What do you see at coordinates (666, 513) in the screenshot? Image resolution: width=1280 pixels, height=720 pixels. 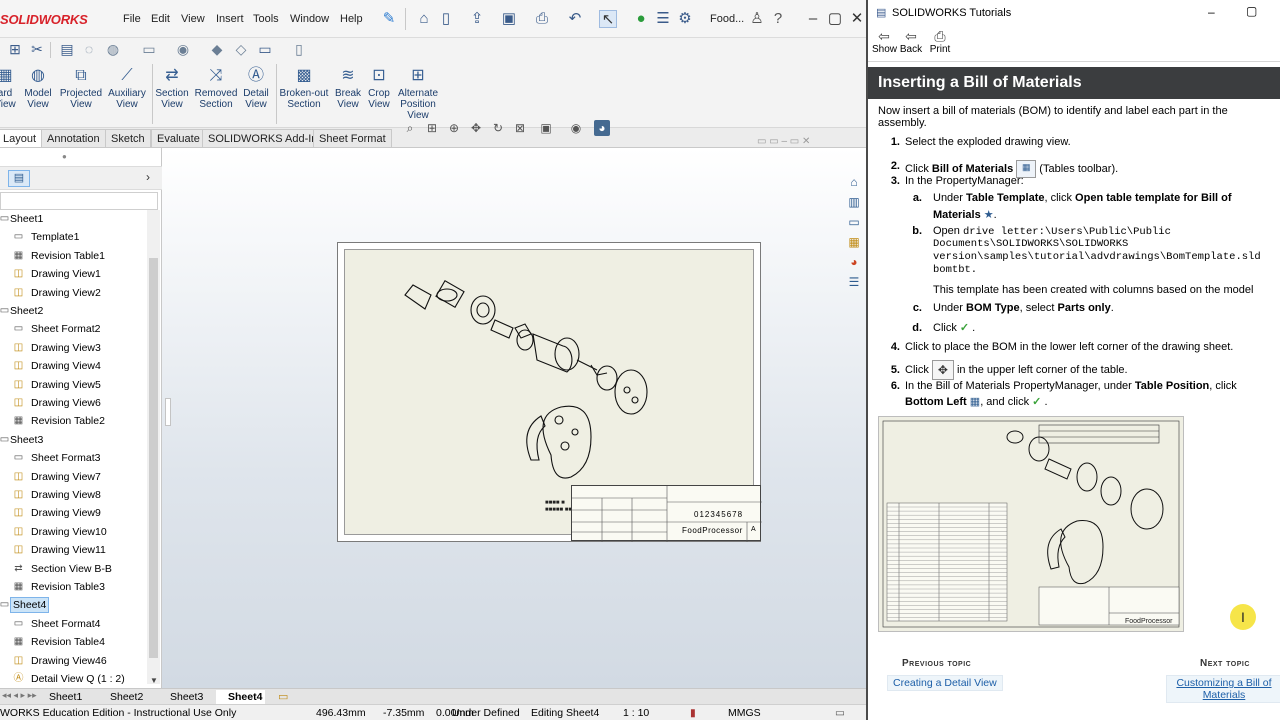 I see `title-block: 012345678 FoodProcessor A` at bounding box center [666, 513].